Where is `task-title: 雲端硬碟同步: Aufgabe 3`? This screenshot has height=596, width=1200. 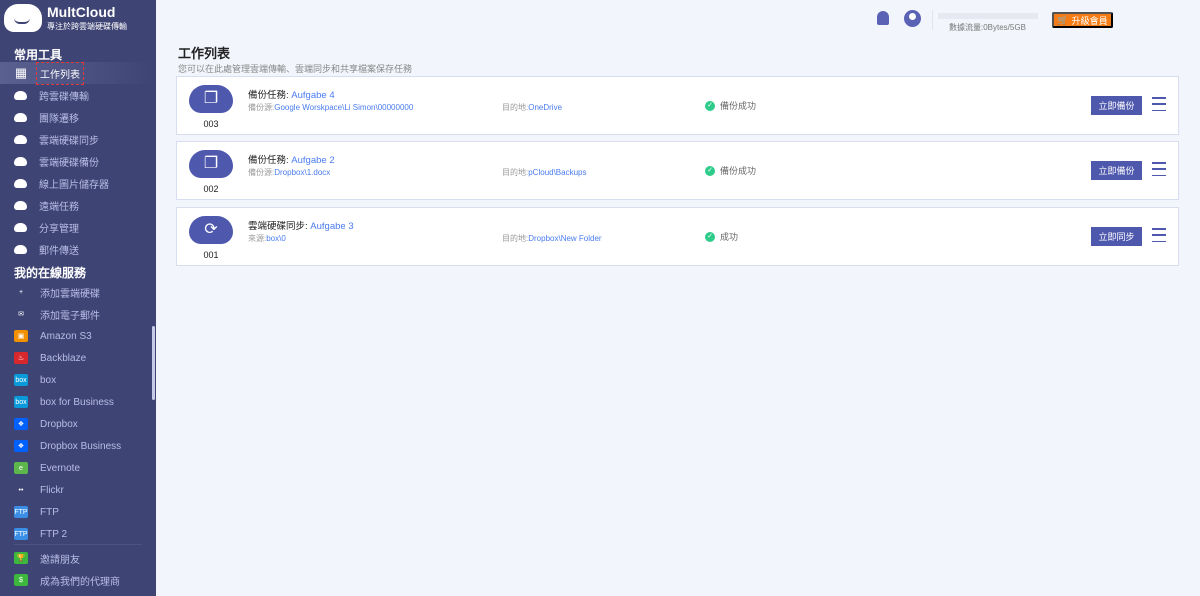
task-title: 雲端硬碟同步: Aufgabe 3 is located at coordinates (301, 225).